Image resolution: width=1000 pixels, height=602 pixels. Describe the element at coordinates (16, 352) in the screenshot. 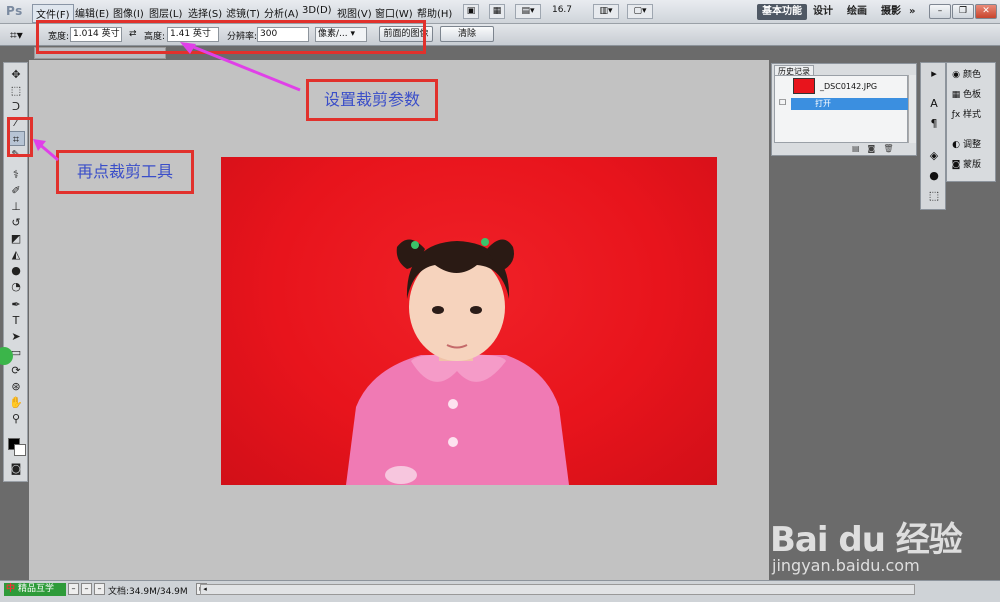

I see `shape-tool-icon: ▭` at that location.